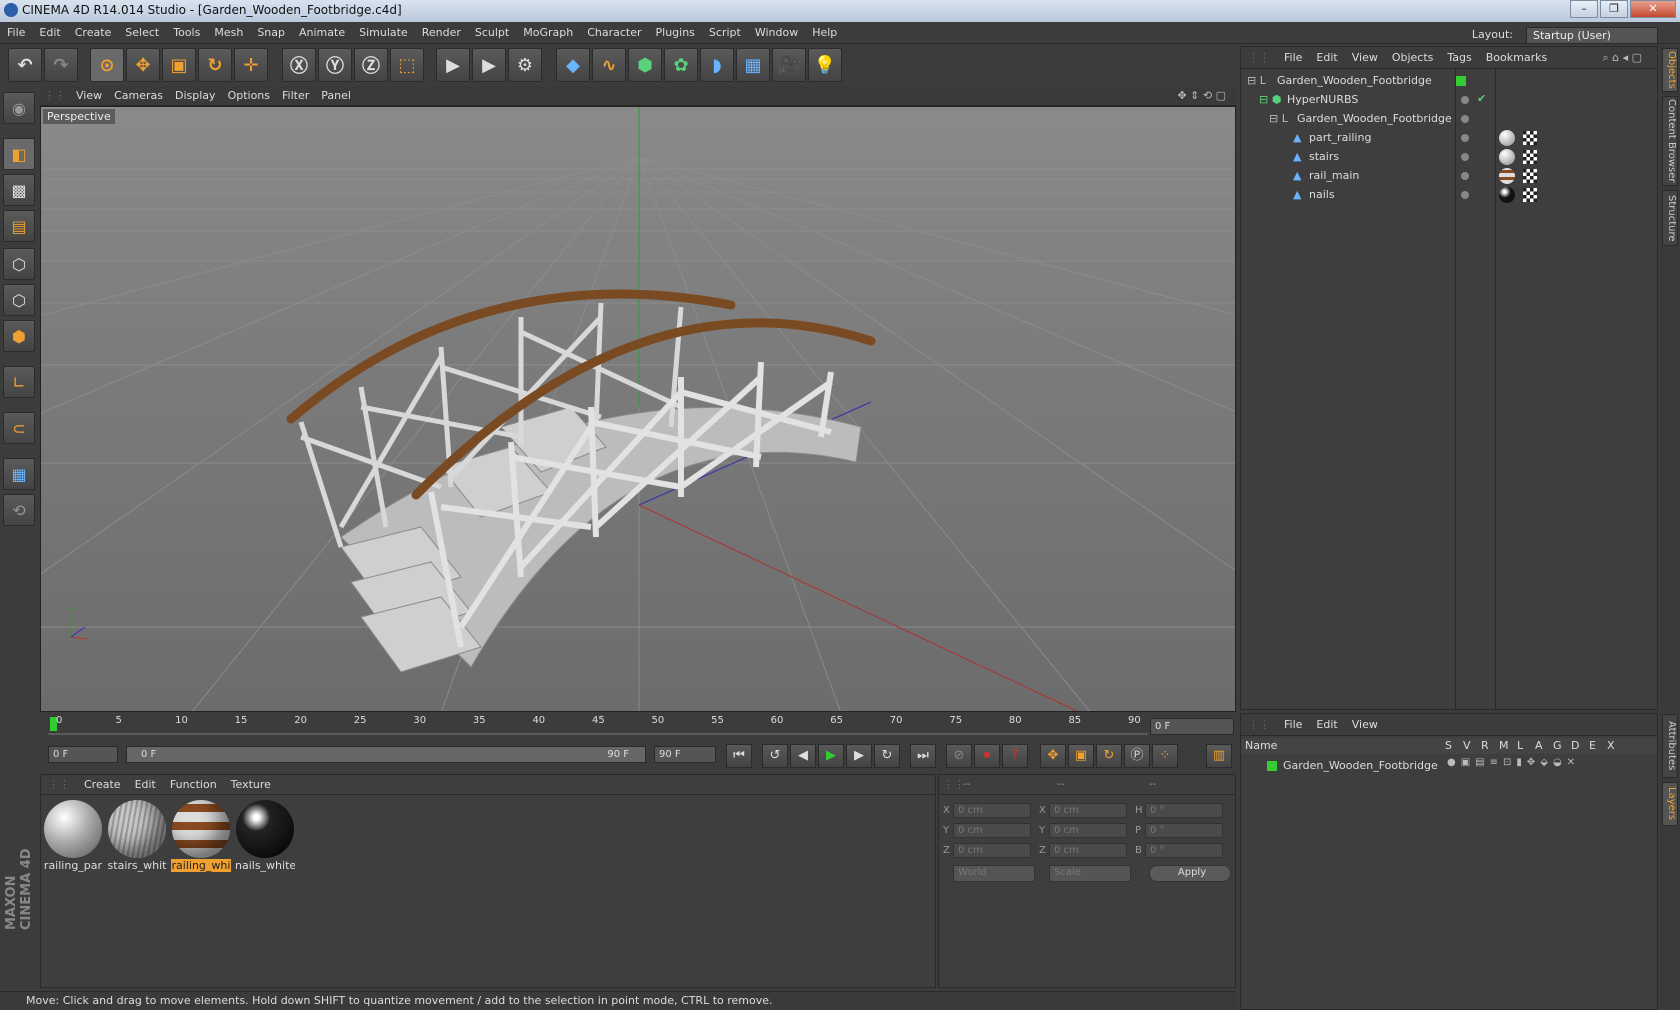 The width and height of the screenshot is (1680, 1010). Describe the element at coordinates (299, 65) in the screenshot. I see `x-axis-icon: Ⓧ` at that location.